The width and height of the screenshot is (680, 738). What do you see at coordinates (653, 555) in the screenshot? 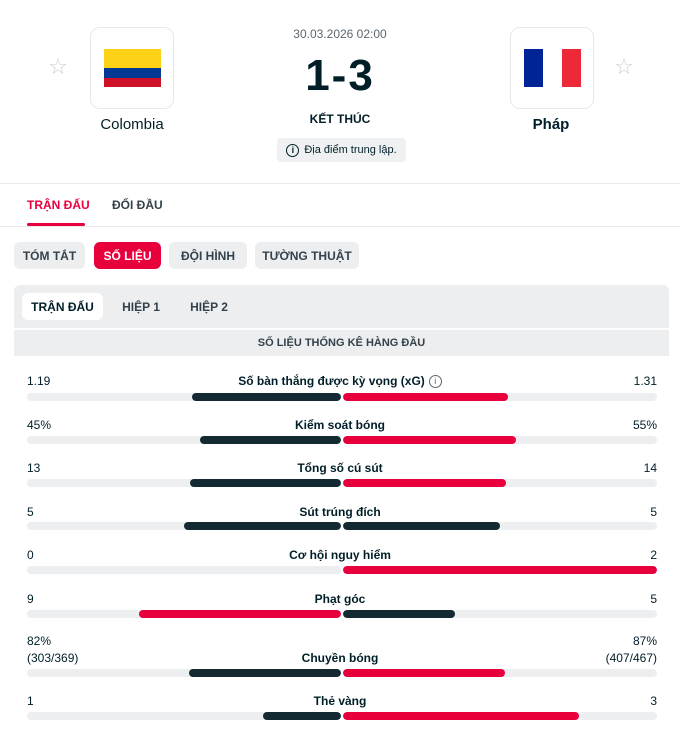
I see `stat-away-value: 2` at bounding box center [653, 555].